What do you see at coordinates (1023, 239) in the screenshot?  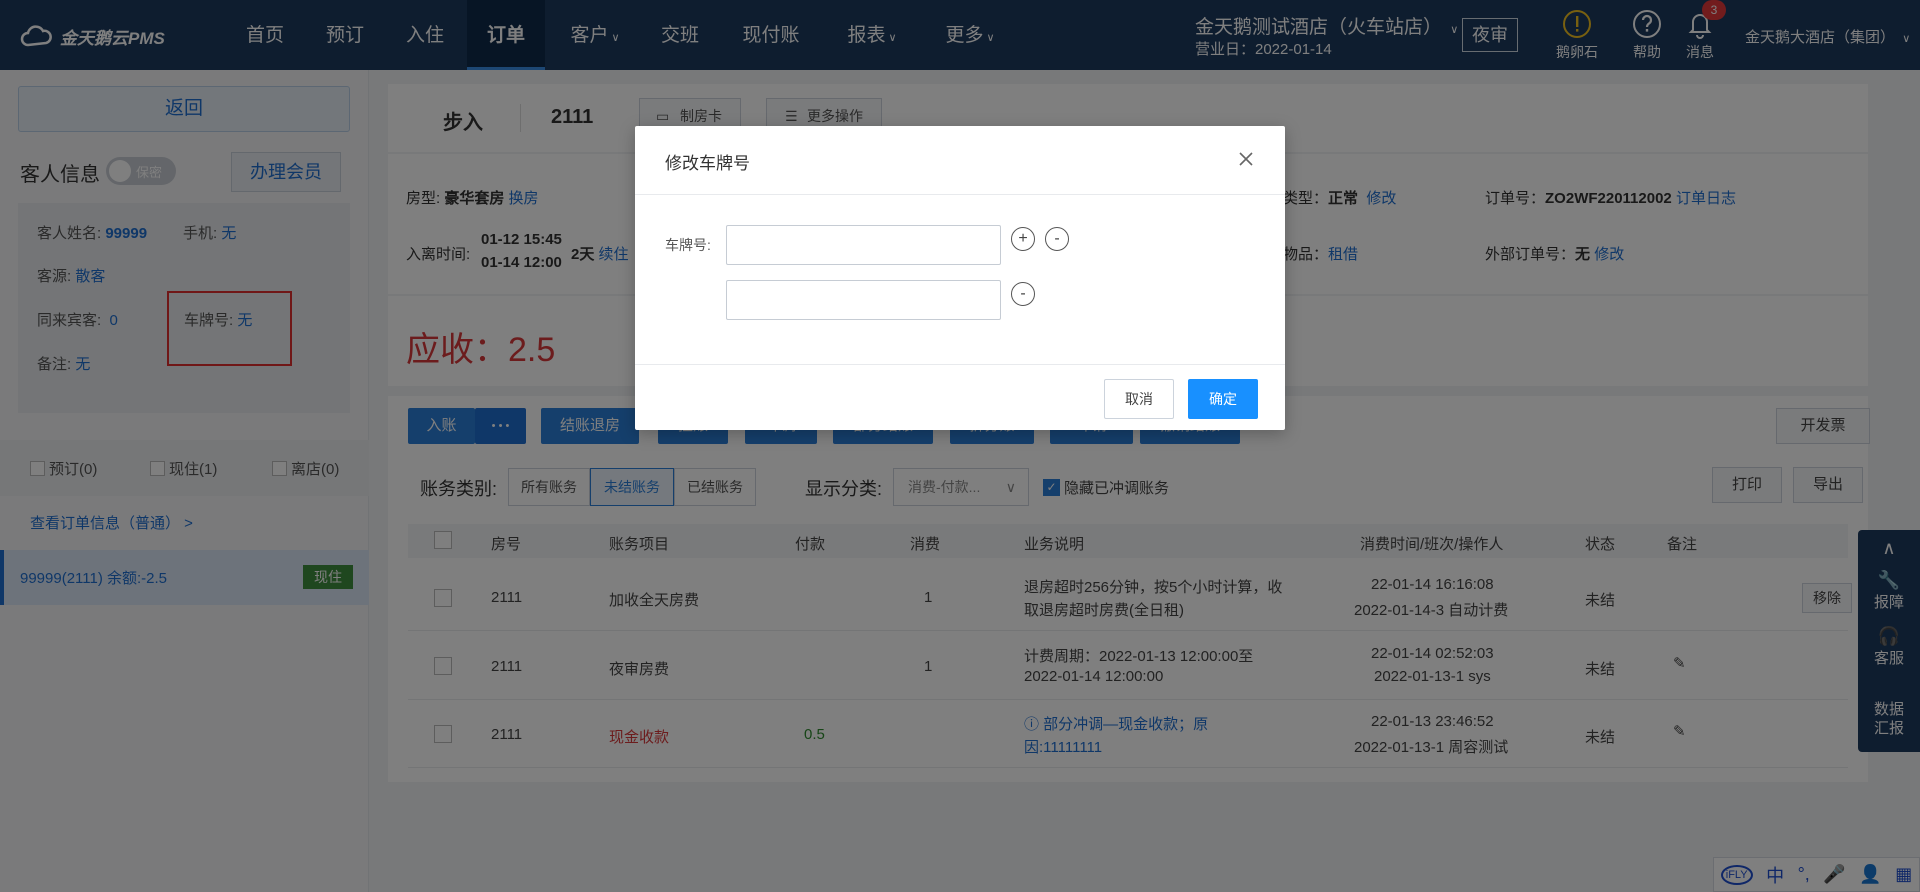 I see `add-plate-button: +` at bounding box center [1023, 239].